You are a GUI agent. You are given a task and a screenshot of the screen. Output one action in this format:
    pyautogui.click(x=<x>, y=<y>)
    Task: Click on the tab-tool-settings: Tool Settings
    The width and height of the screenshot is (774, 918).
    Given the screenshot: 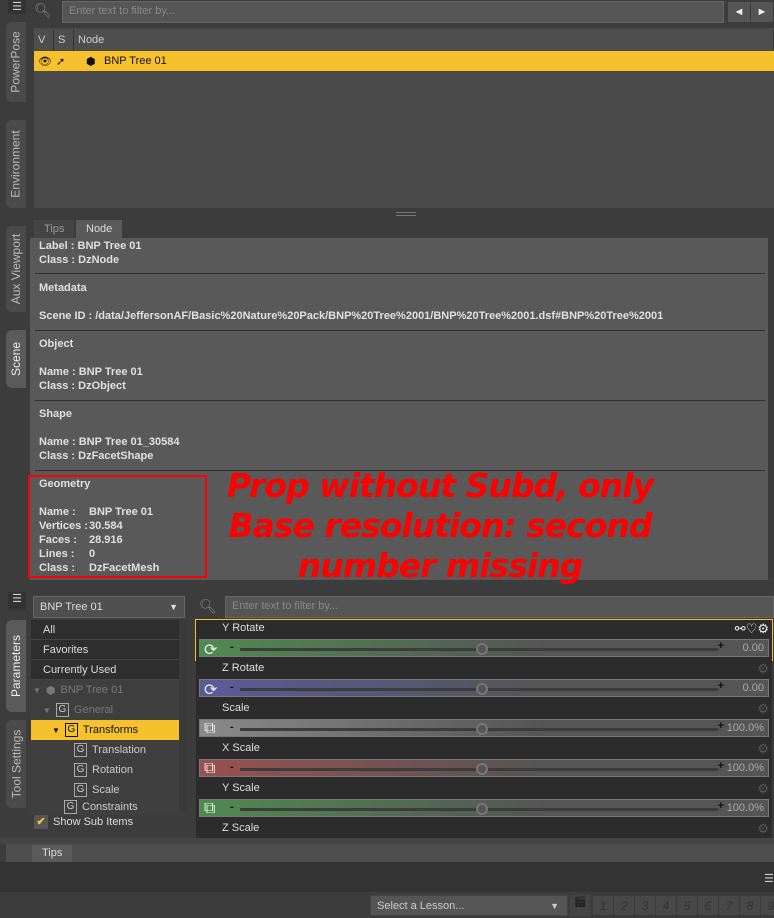 What is the action you would take?
    pyautogui.click(x=16, y=764)
    